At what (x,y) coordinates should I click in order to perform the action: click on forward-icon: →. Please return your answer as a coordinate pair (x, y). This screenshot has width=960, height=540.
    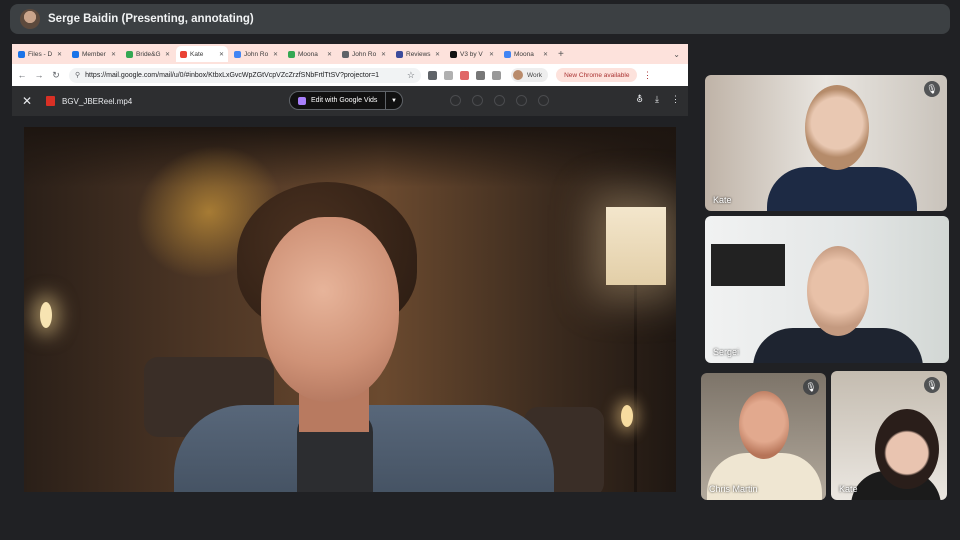
    Looking at the image, I should click on (39, 75).